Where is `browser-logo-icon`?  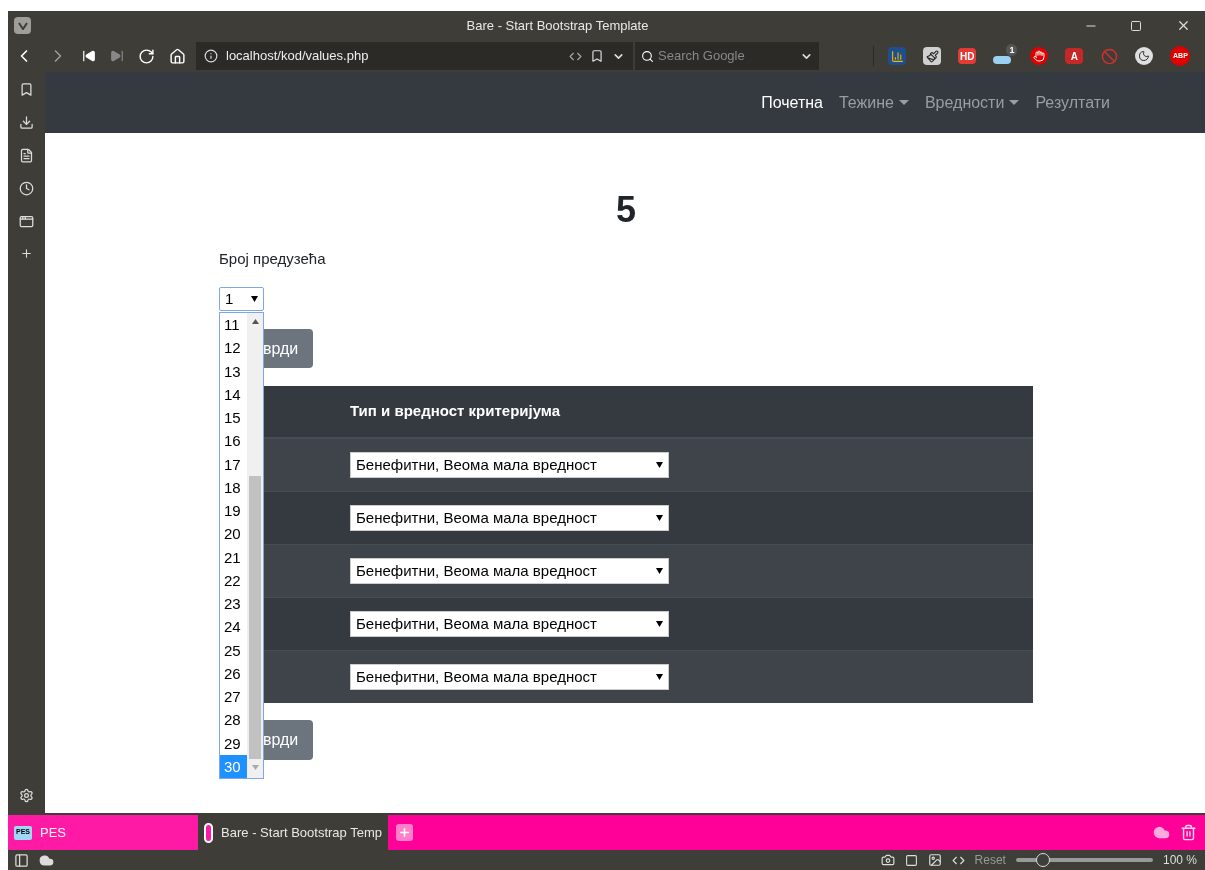 browser-logo-icon is located at coordinates (22, 25).